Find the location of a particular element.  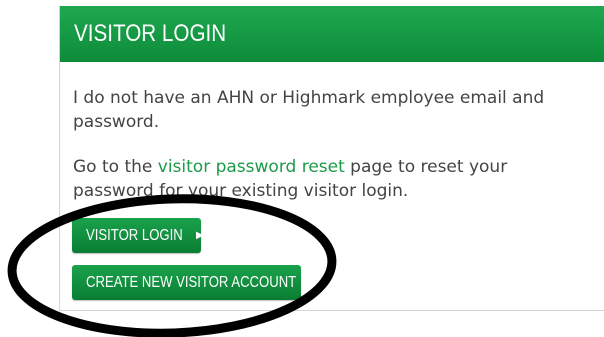

card-title: VISITOR LOGIN is located at coordinates (150, 33).